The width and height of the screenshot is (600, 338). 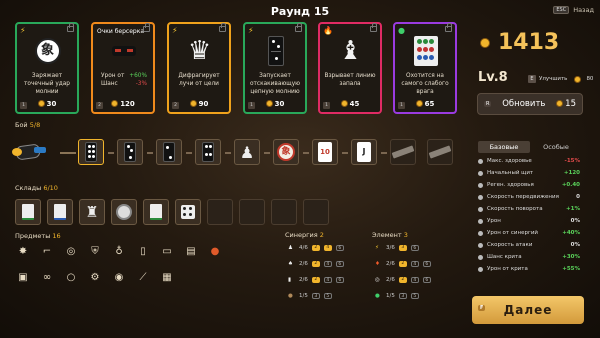 I want to click on ring-icon: ◎, so click(x=71, y=251).